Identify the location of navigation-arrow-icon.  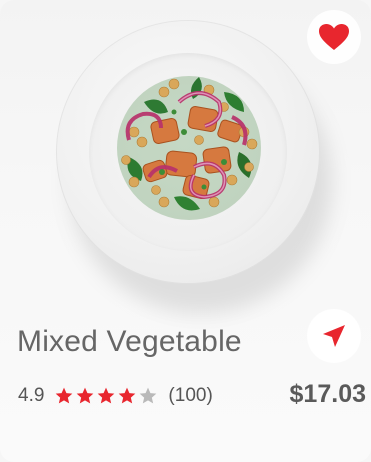
(334, 336).